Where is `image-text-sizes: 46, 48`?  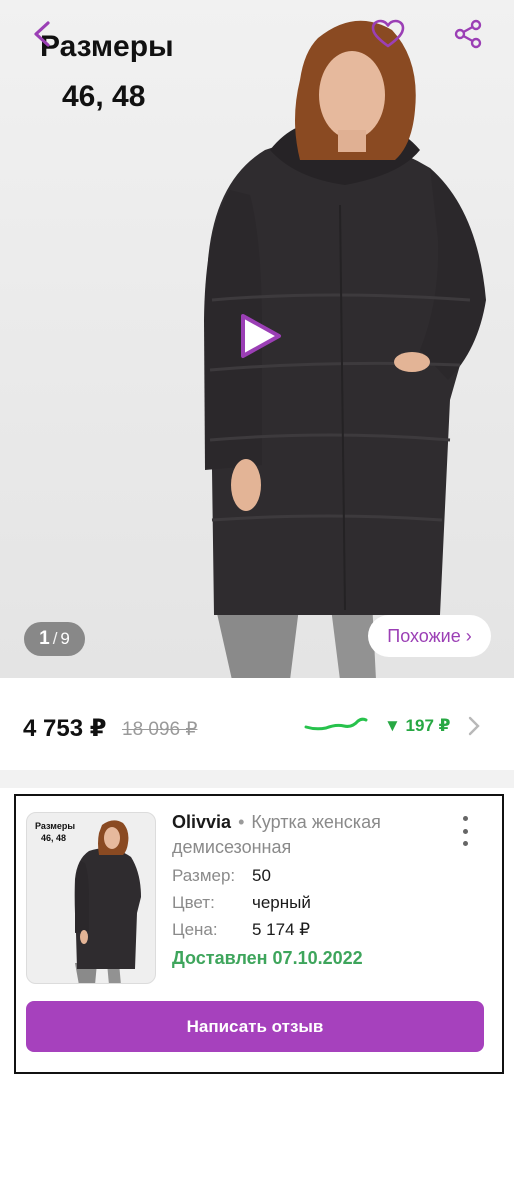
image-text-sizes: 46, 48 is located at coordinates (104, 96).